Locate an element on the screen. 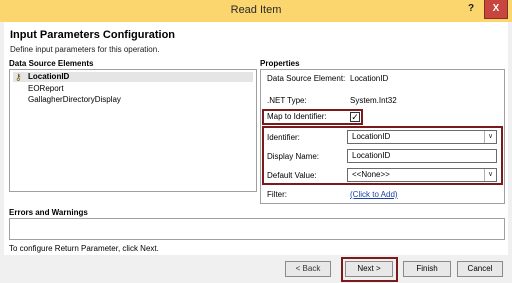 Image resolution: width=512 pixels, height=283 pixels. default-value-label: Default Value: is located at coordinates (292, 175).